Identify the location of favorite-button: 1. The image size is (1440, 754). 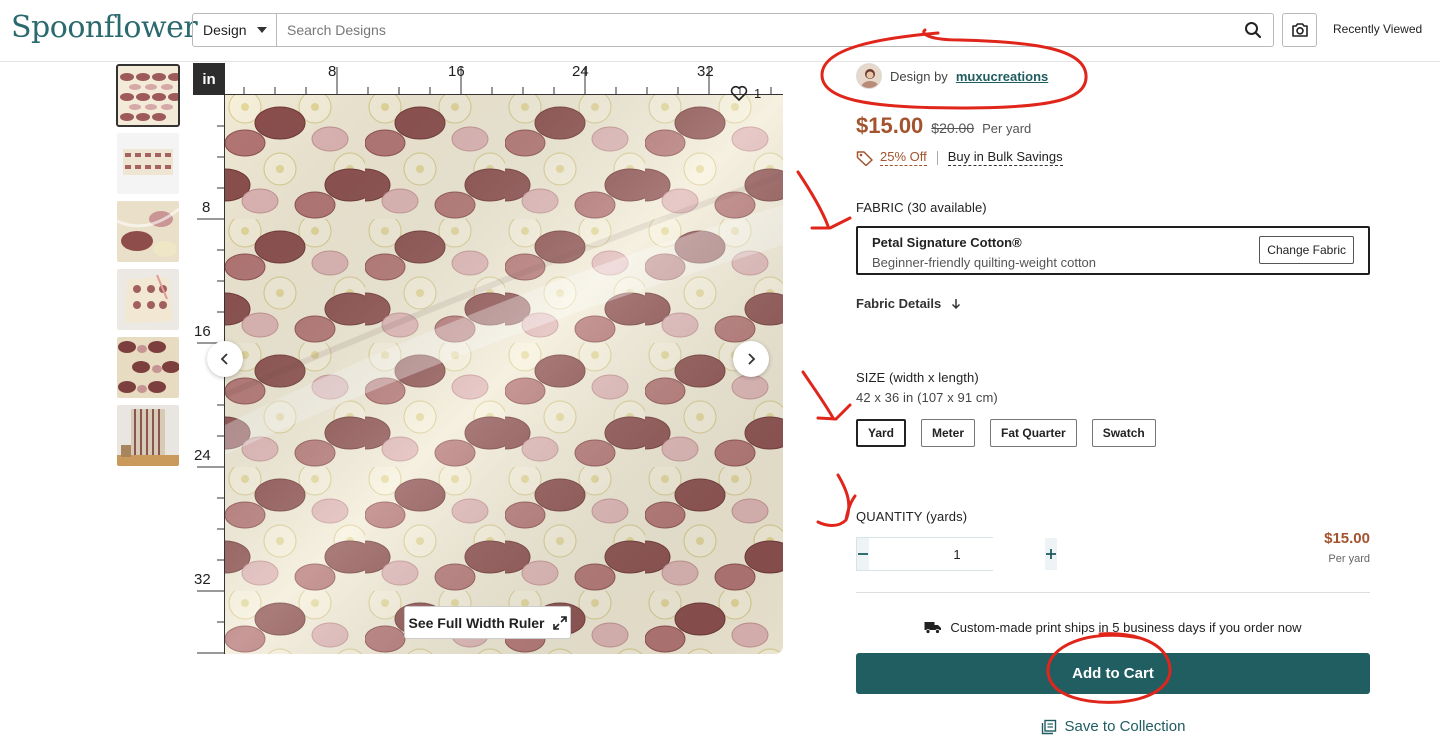
(745, 93).